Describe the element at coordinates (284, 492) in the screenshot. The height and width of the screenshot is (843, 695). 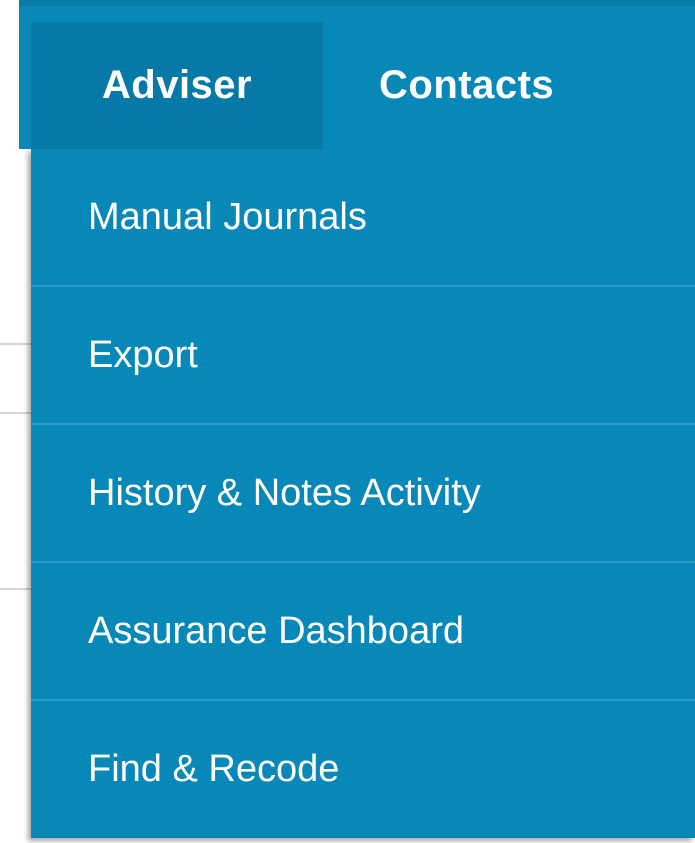
I see `menu-item-label: History & Notes Activity` at that location.